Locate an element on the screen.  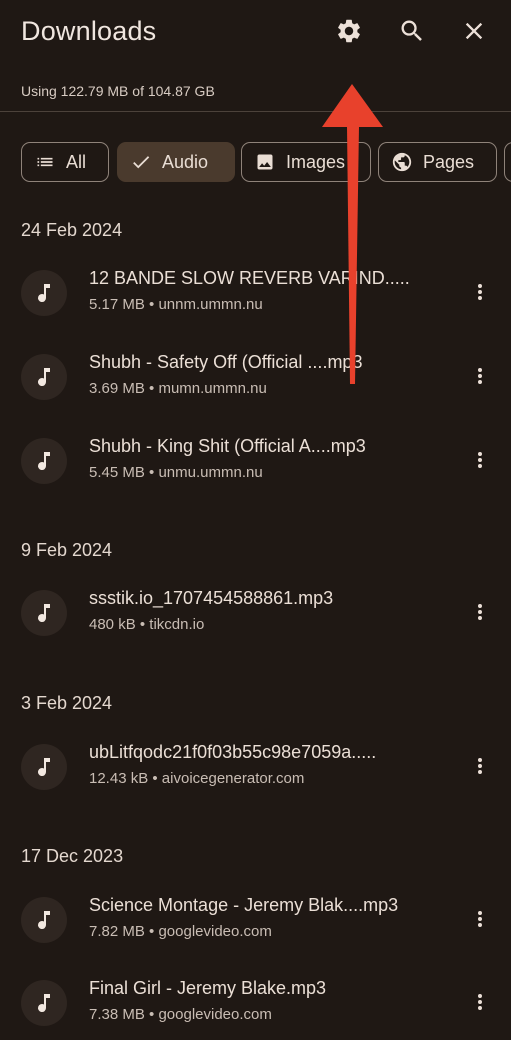
chip-pages: Pages is located at coordinates (437, 162).